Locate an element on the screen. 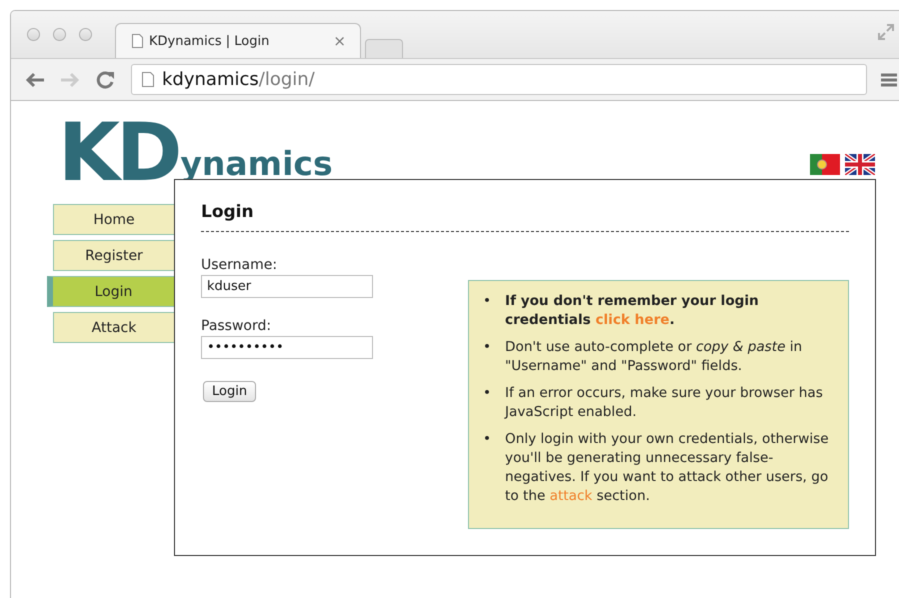 Image resolution: width=899 pixels, height=598 pixels. browser-tab: KDynamics | Login × is located at coordinates (238, 40).